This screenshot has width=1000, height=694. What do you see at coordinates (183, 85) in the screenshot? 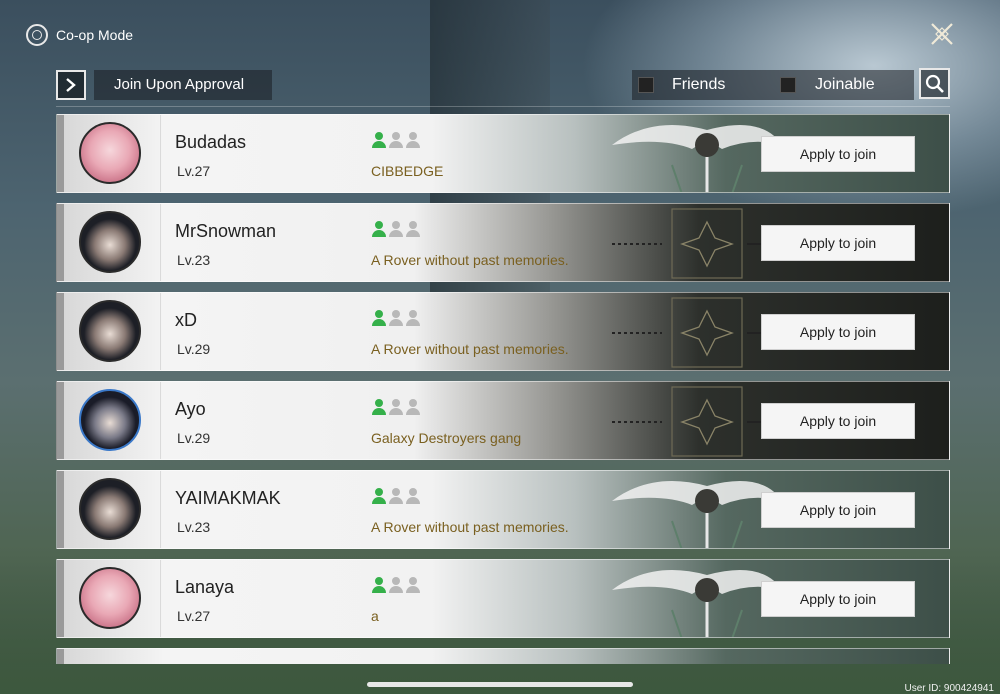
I see `join-upon-approval-label: Join Upon Approval` at bounding box center [183, 85].